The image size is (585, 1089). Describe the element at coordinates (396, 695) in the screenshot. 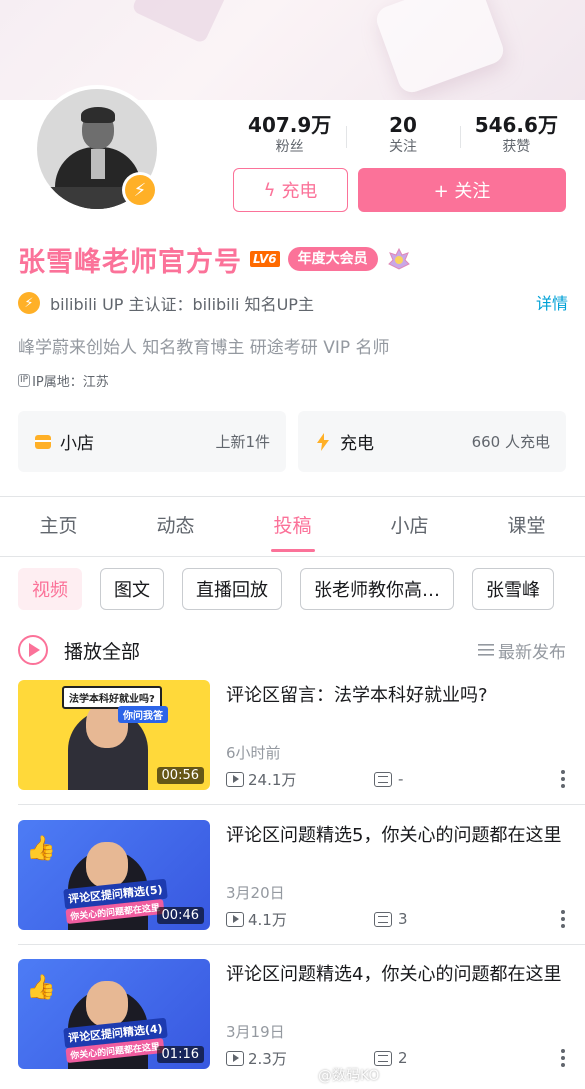

I see `video-title: 评论区留言：法学本科好就业吗?` at that location.